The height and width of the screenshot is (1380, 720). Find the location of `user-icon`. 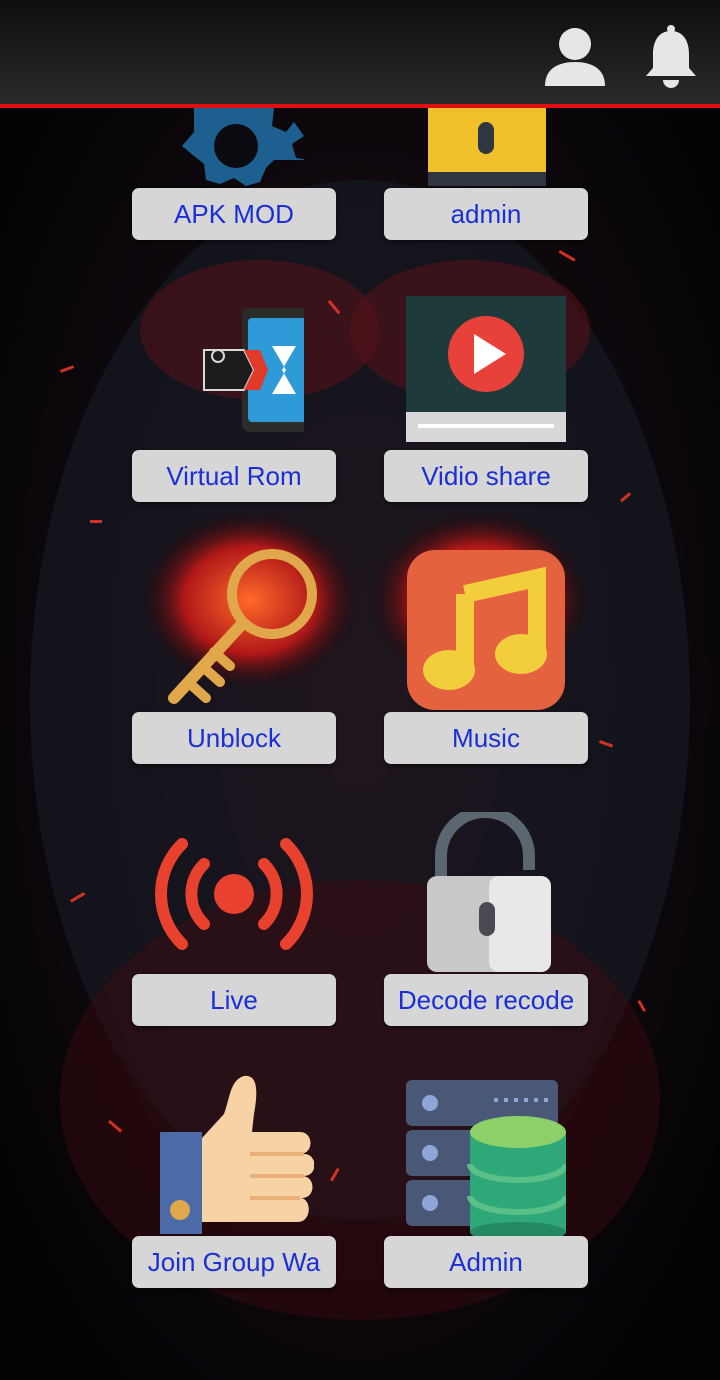

user-icon is located at coordinates (575, 57).